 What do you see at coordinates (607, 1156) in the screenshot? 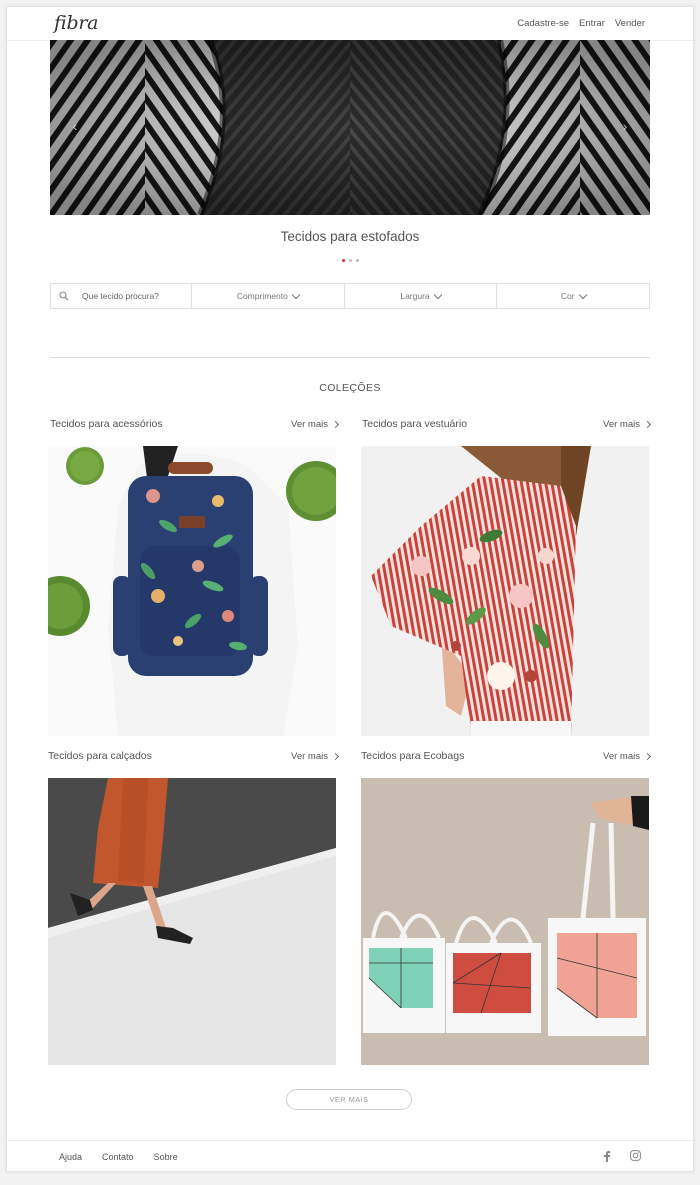
I see `facebook-icon` at bounding box center [607, 1156].